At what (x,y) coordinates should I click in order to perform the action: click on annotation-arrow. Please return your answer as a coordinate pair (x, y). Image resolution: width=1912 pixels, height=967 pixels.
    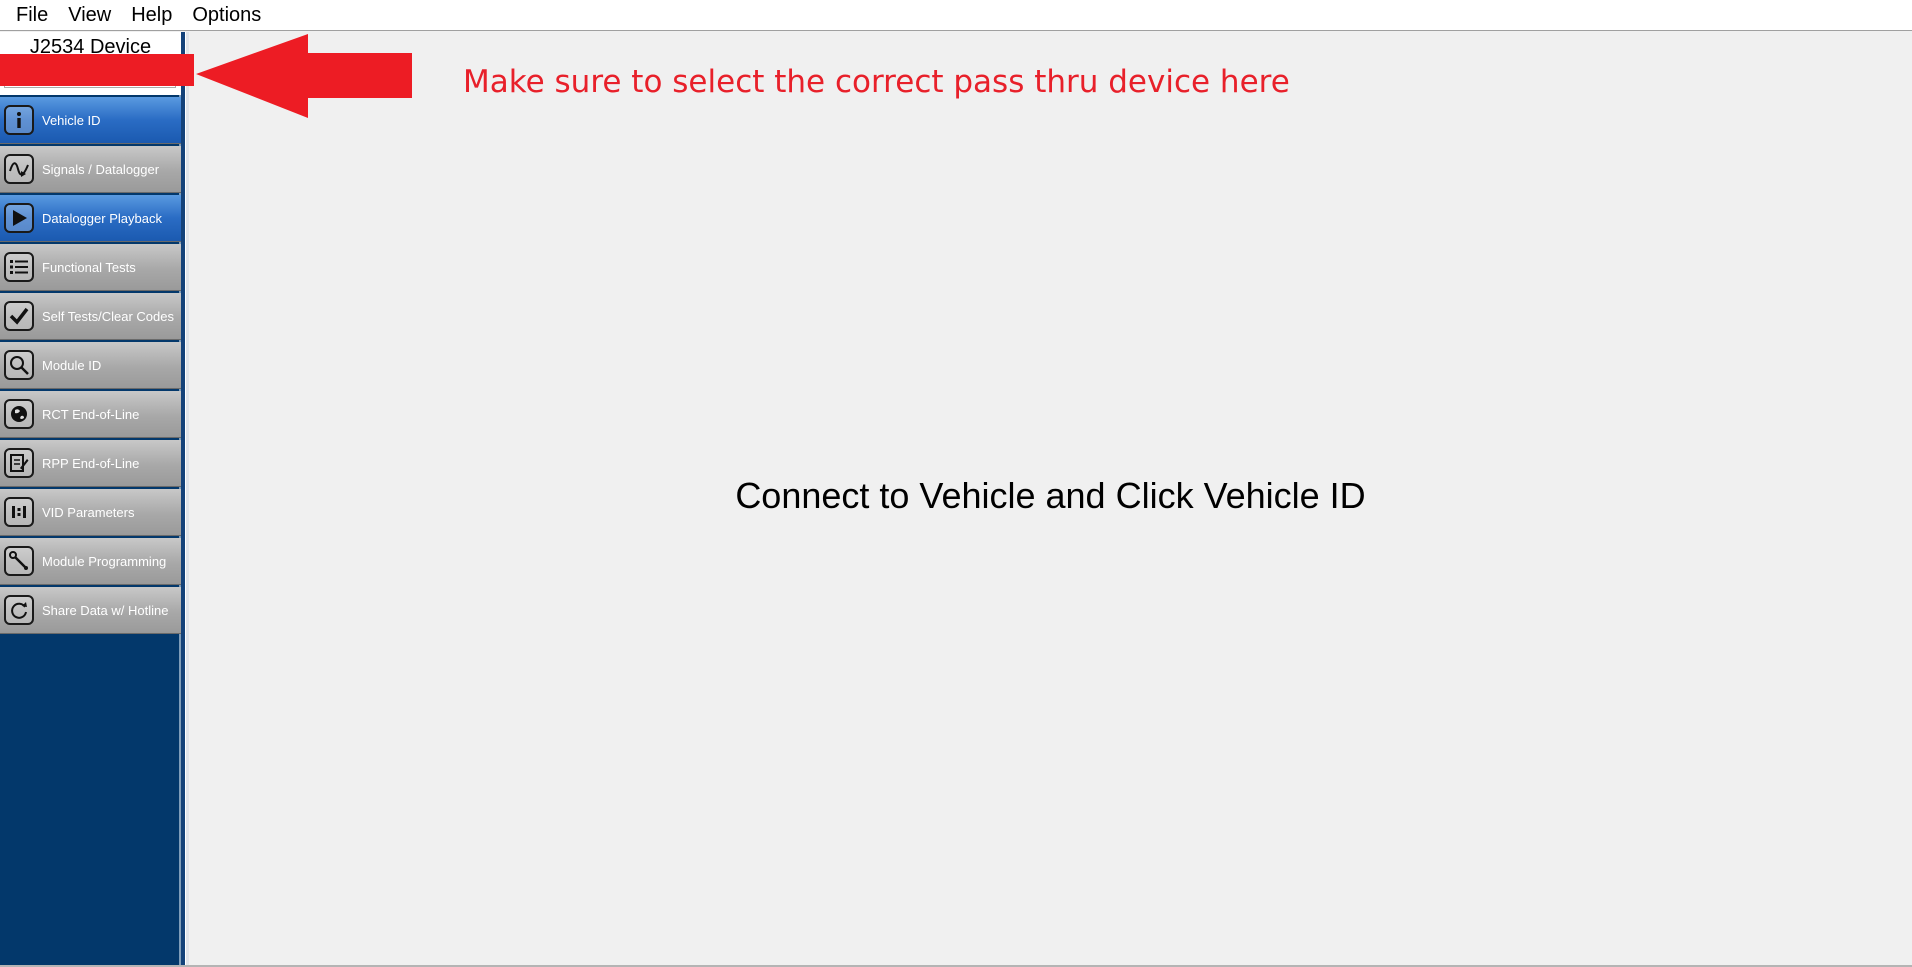
    Looking at the image, I should click on (206, 76).